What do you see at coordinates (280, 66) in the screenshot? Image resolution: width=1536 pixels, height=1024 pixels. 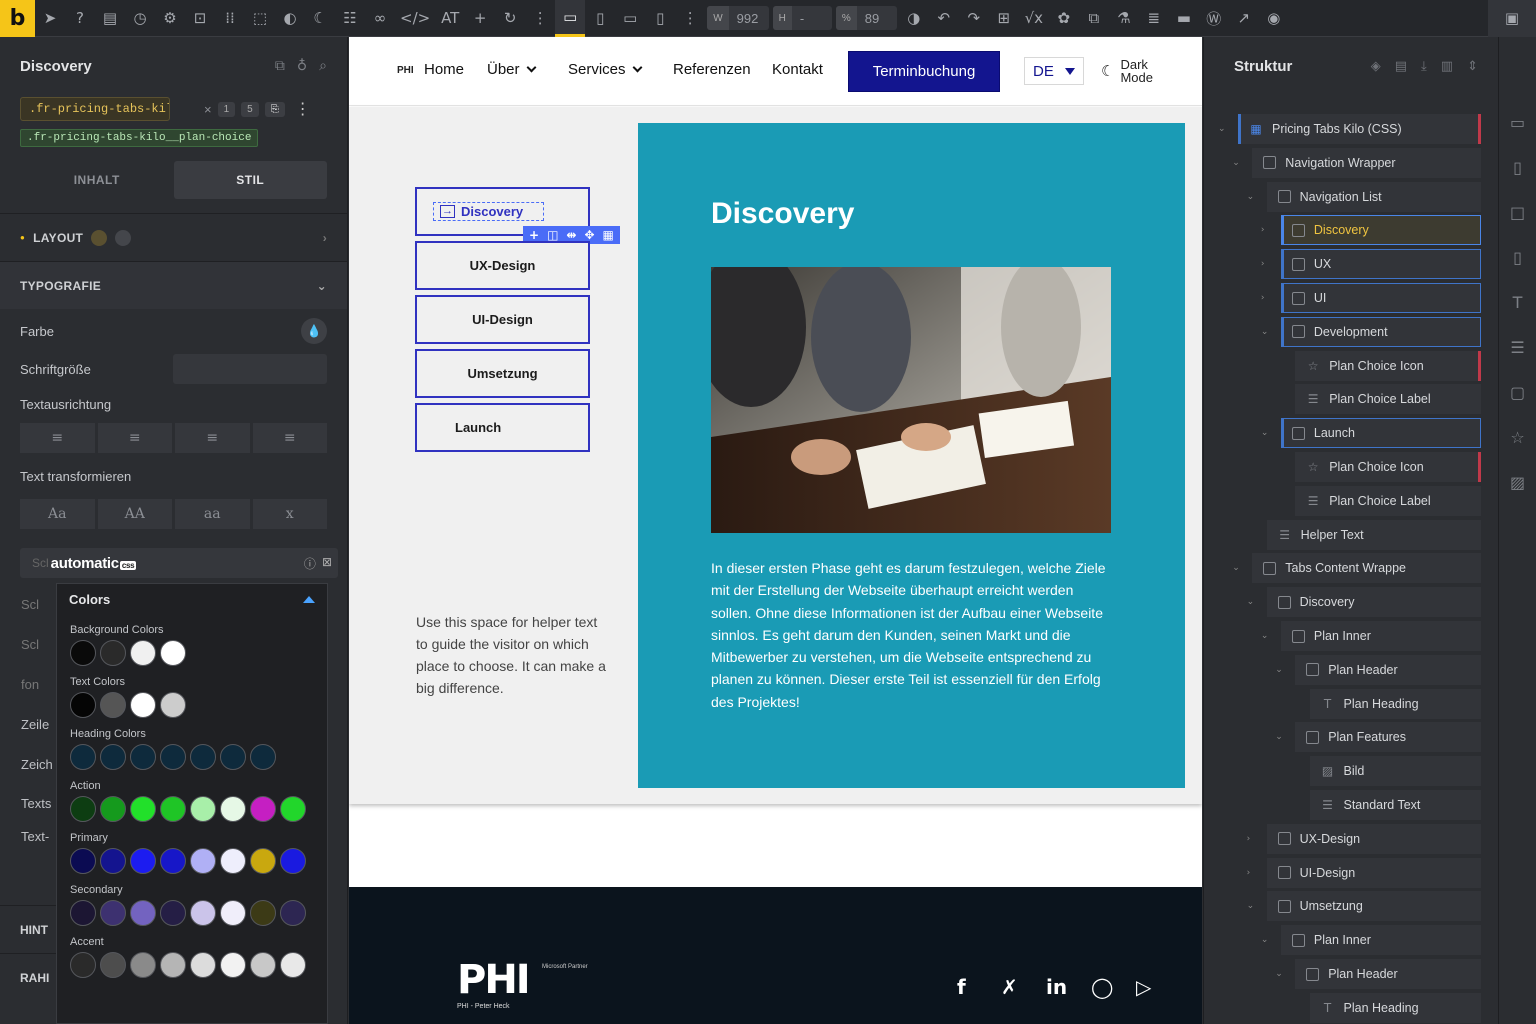 I see `copy-icon: ⧉` at bounding box center [280, 66].